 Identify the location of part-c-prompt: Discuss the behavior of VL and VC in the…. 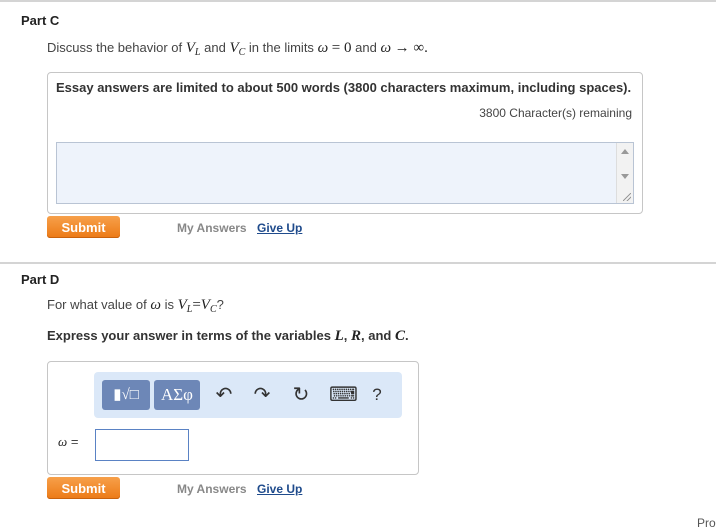
(237, 49).